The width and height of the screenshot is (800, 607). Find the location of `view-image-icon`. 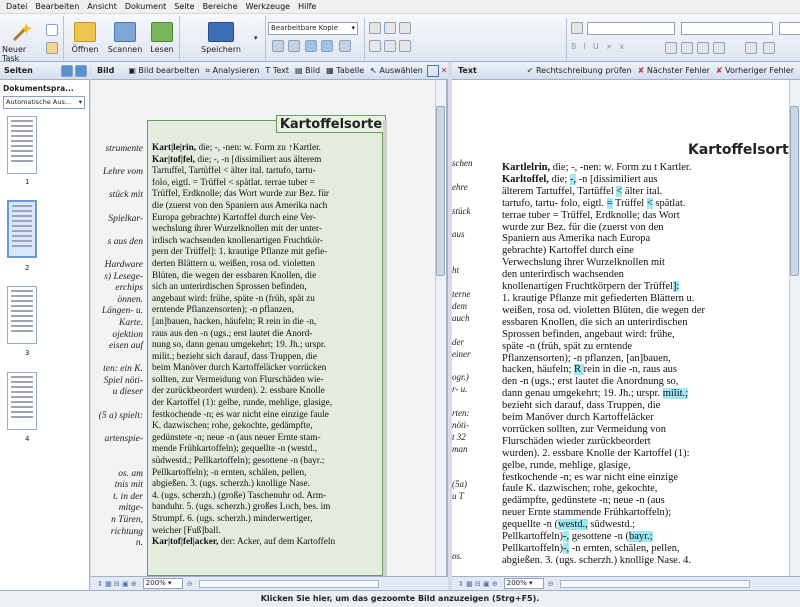

view-image-icon is located at coordinates (311, 46).